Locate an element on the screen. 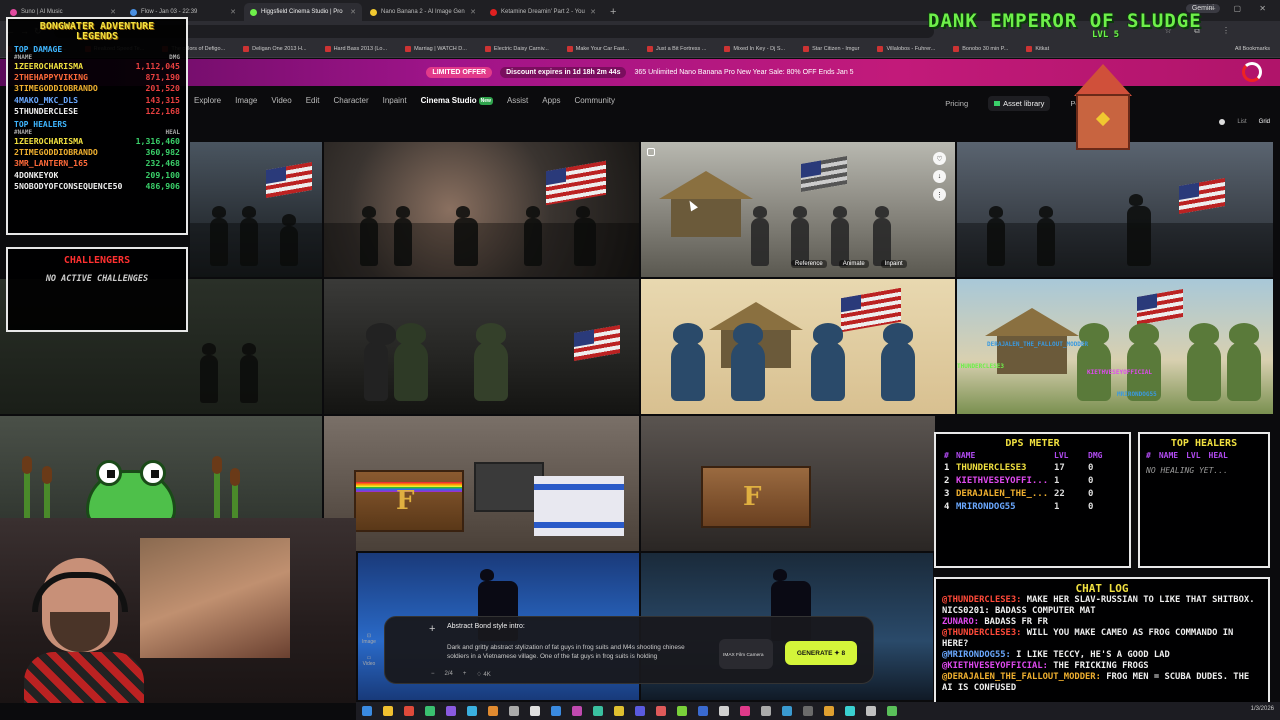 The image size is (1280, 720). nav-item-character: Character is located at coordinates (350, 100).